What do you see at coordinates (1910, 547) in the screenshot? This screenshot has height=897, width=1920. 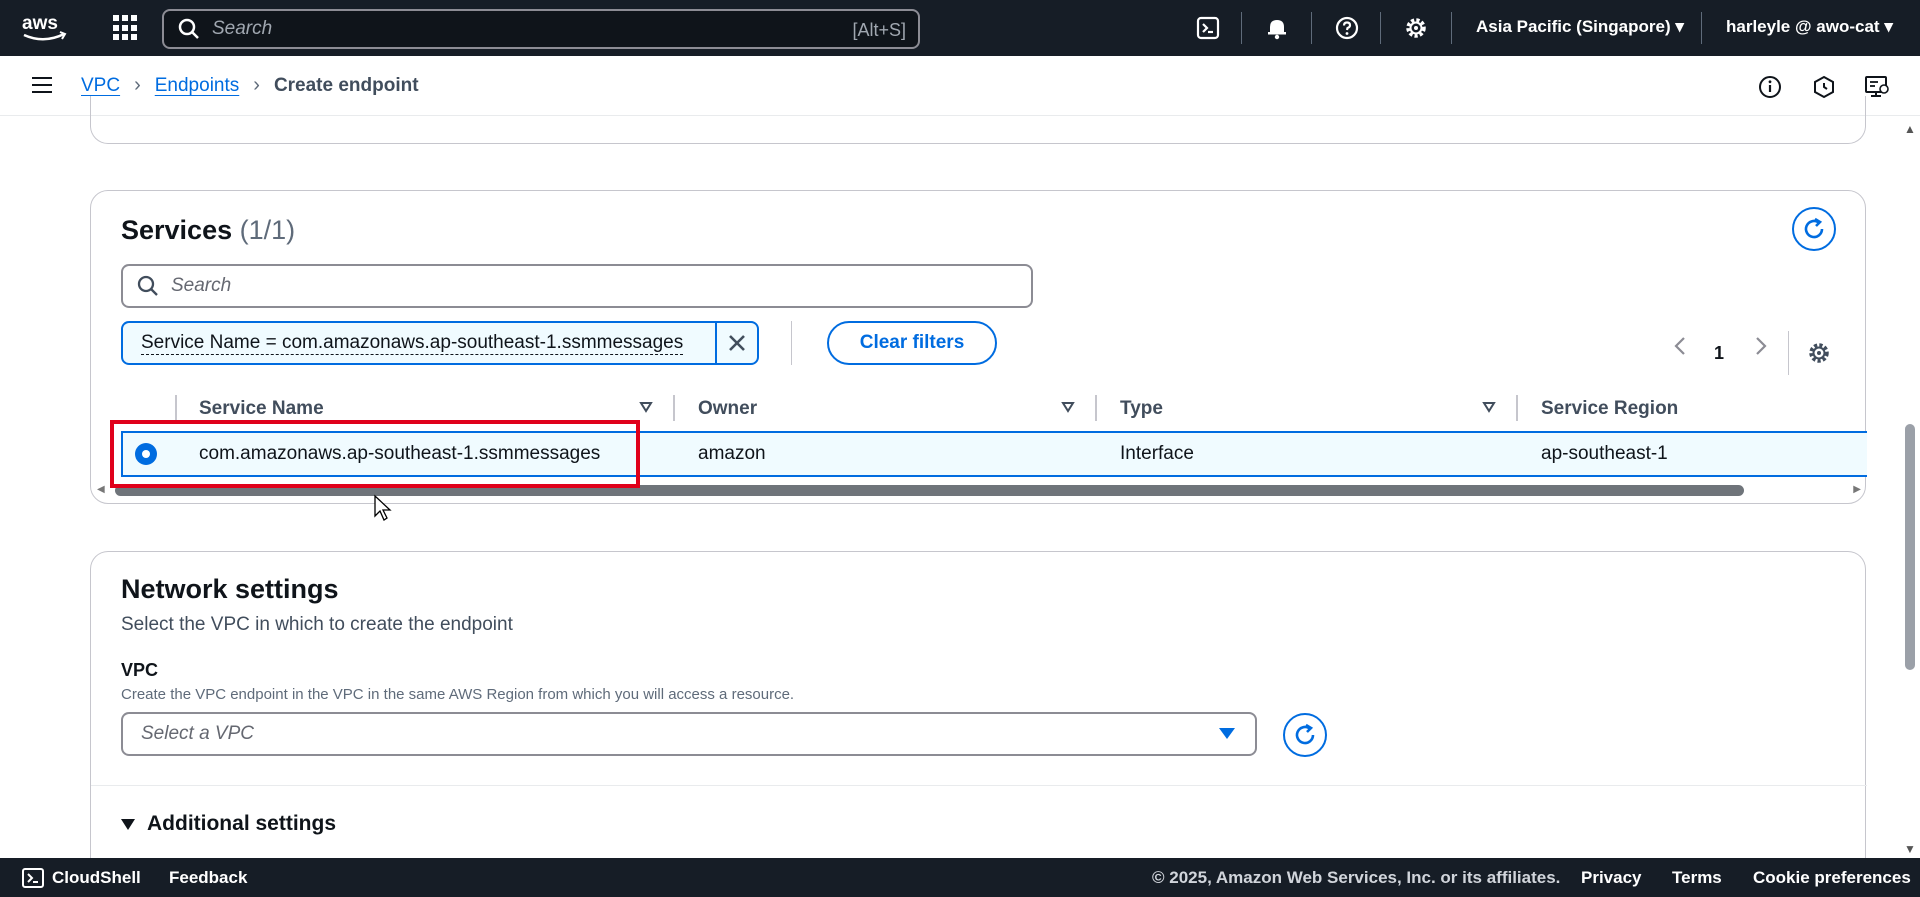 I see `scrollbar-thumb` at bounding box center [1910, 547].